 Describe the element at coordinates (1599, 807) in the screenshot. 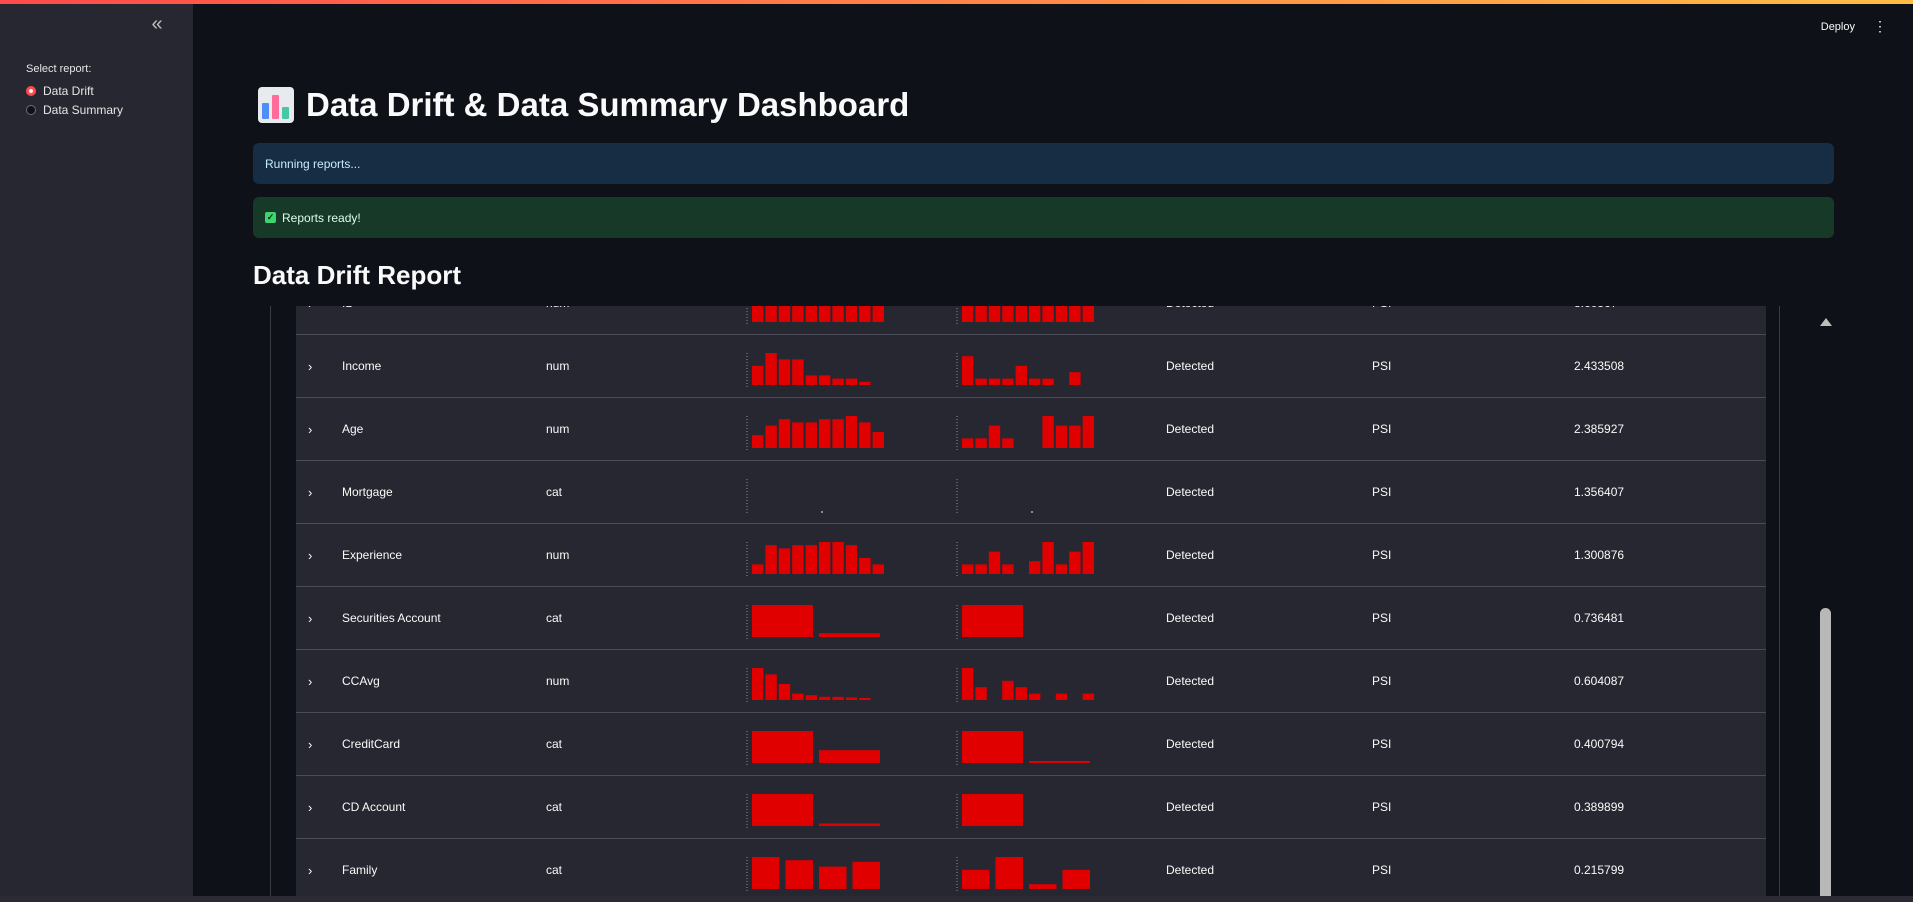

I see `drift-score: 0.389899` at that location.